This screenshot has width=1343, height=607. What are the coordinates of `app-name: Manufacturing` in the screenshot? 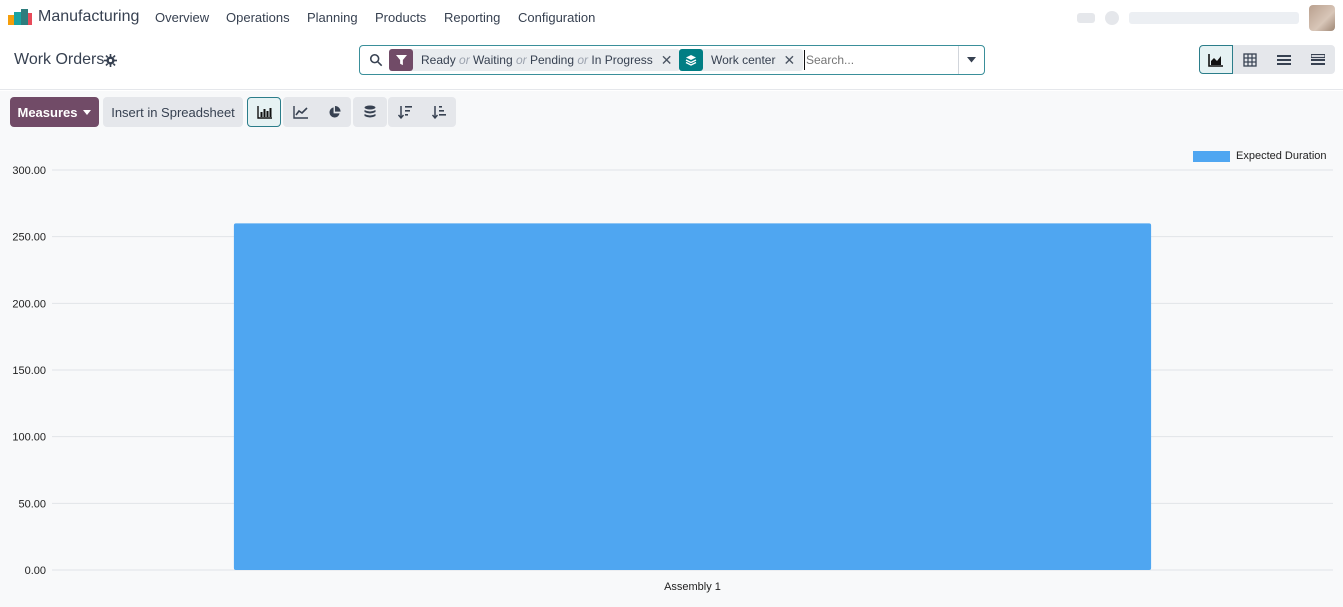 It's located at (88, 17).